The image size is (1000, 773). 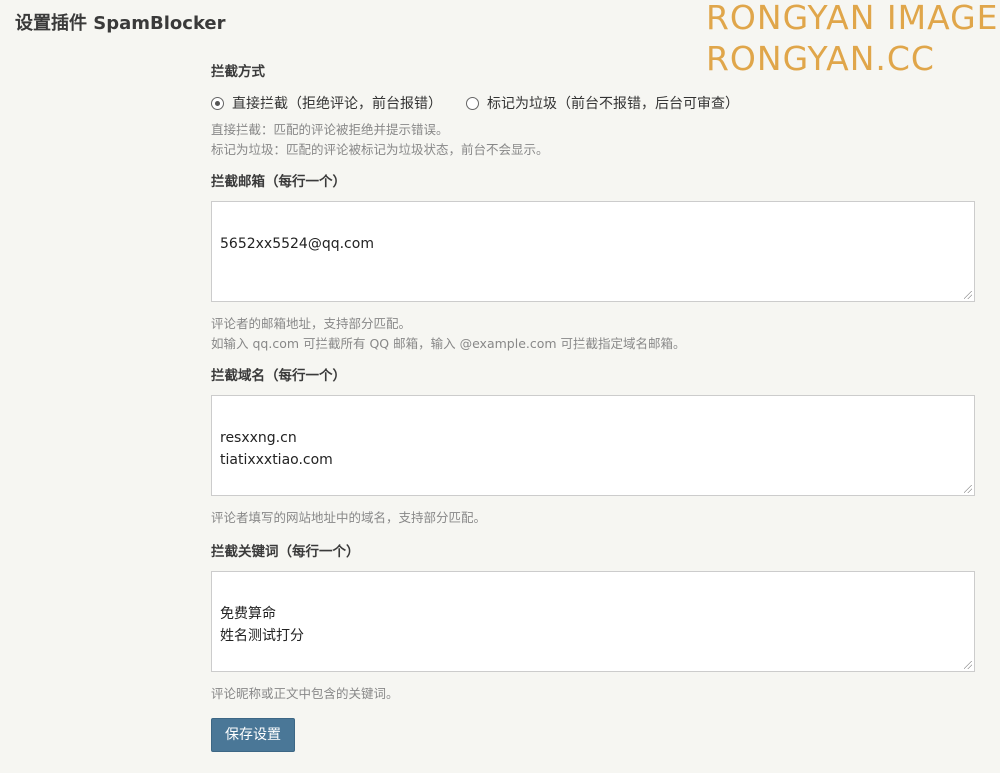 I want to click on block-keywords-help: 评论昵称或正文中包含的关键词。, so click(x=593, y=694).